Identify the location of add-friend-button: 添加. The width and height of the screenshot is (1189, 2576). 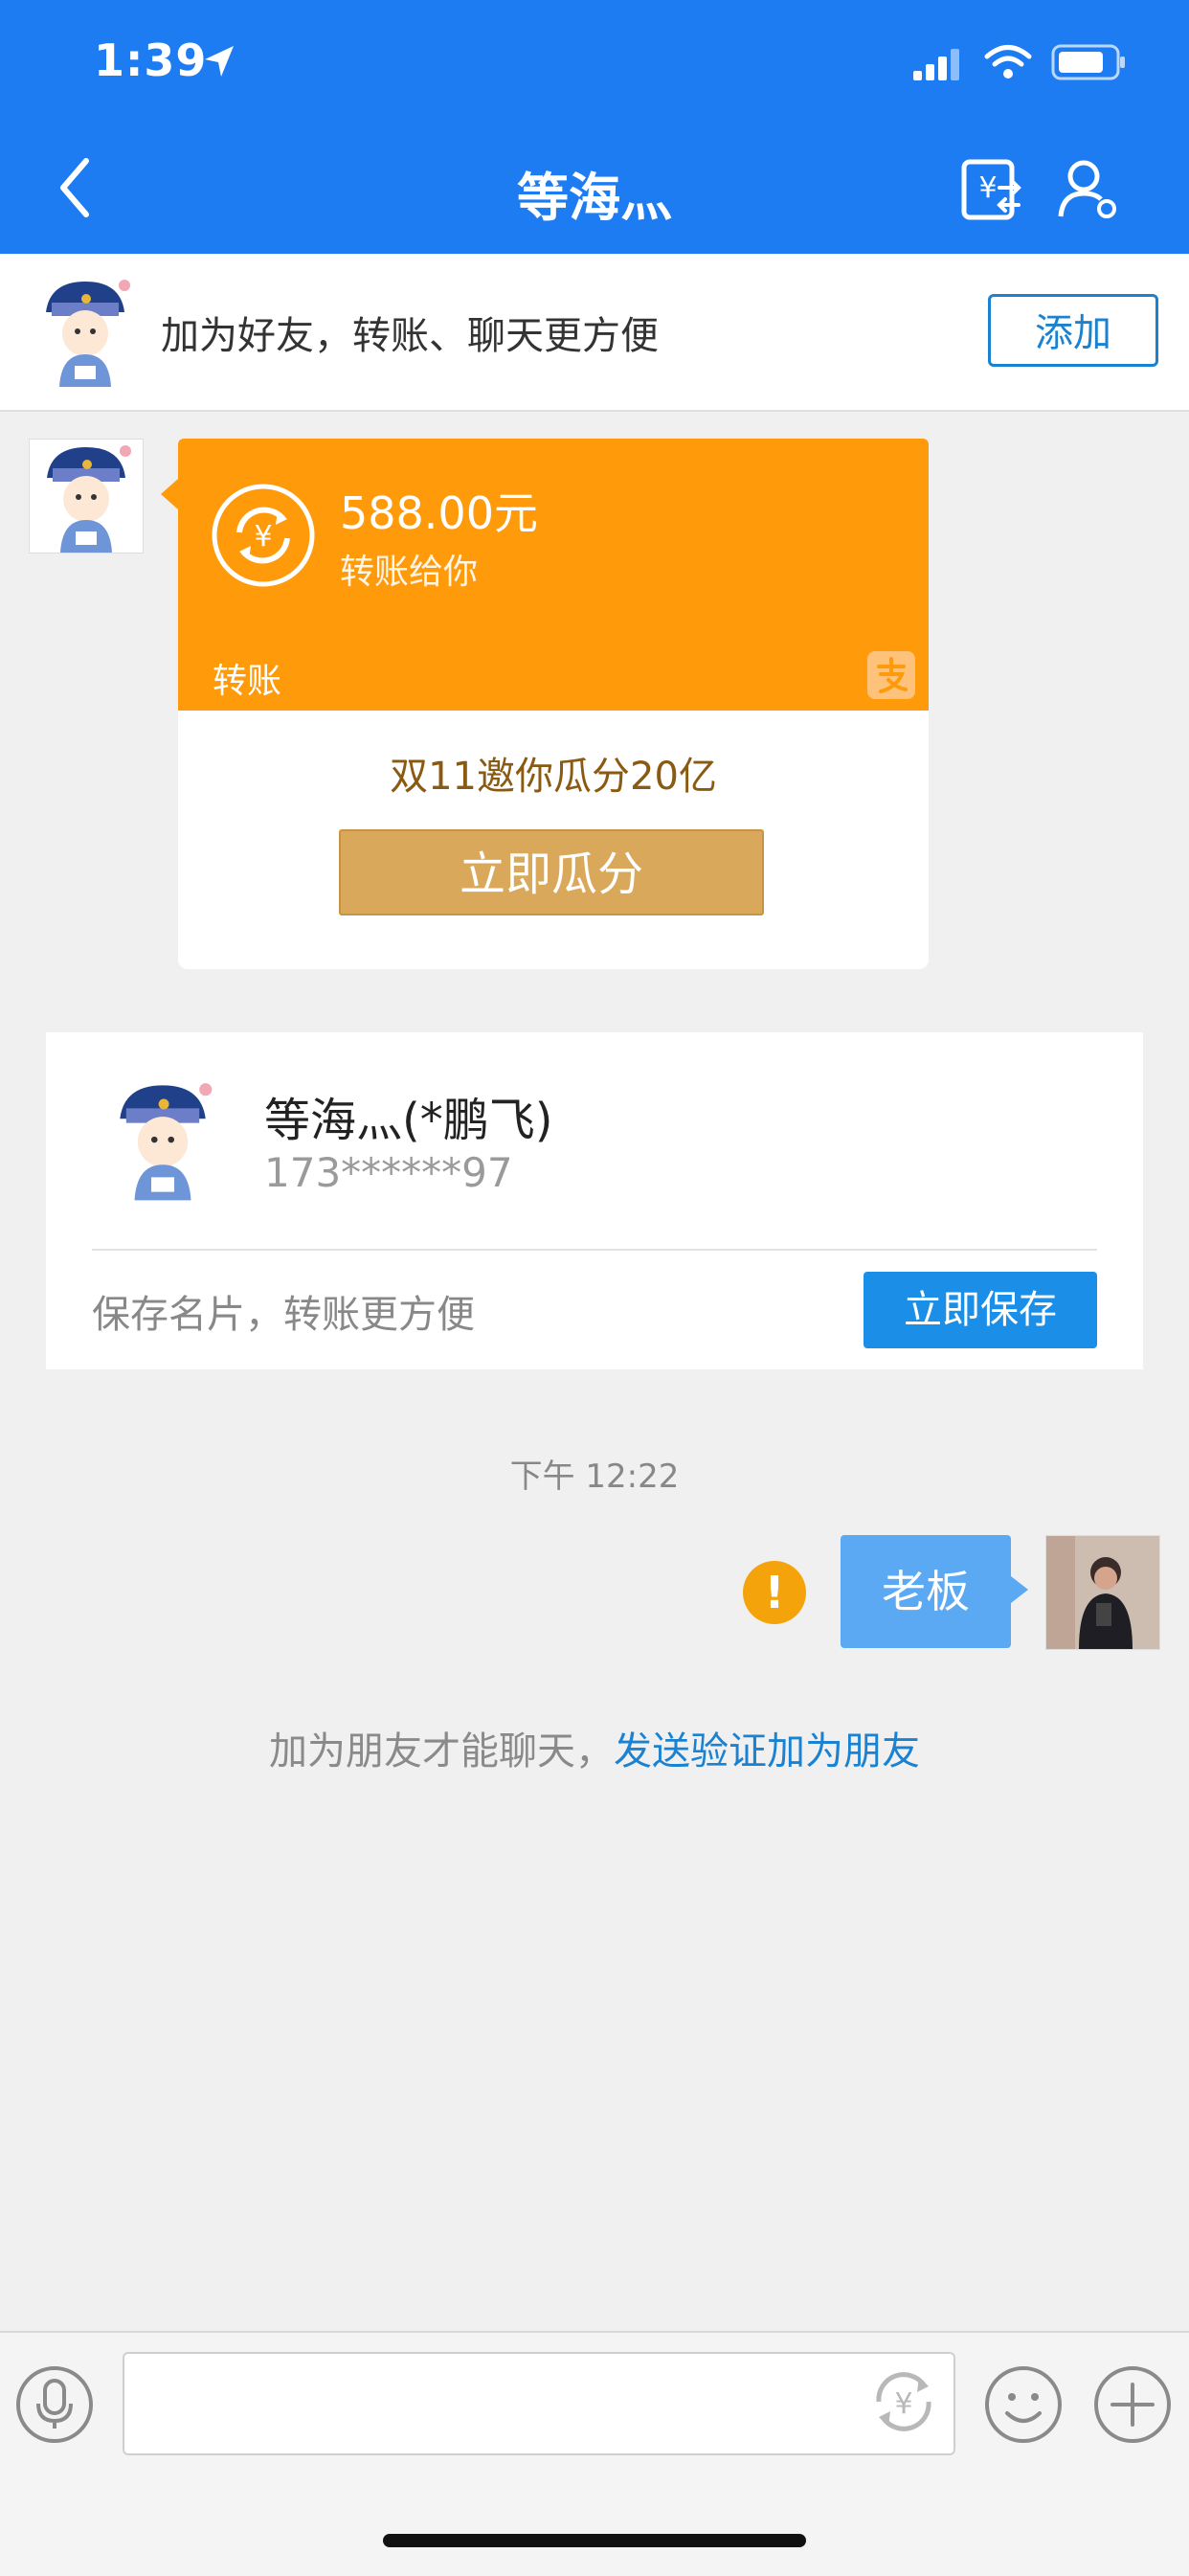
(1073, 330).